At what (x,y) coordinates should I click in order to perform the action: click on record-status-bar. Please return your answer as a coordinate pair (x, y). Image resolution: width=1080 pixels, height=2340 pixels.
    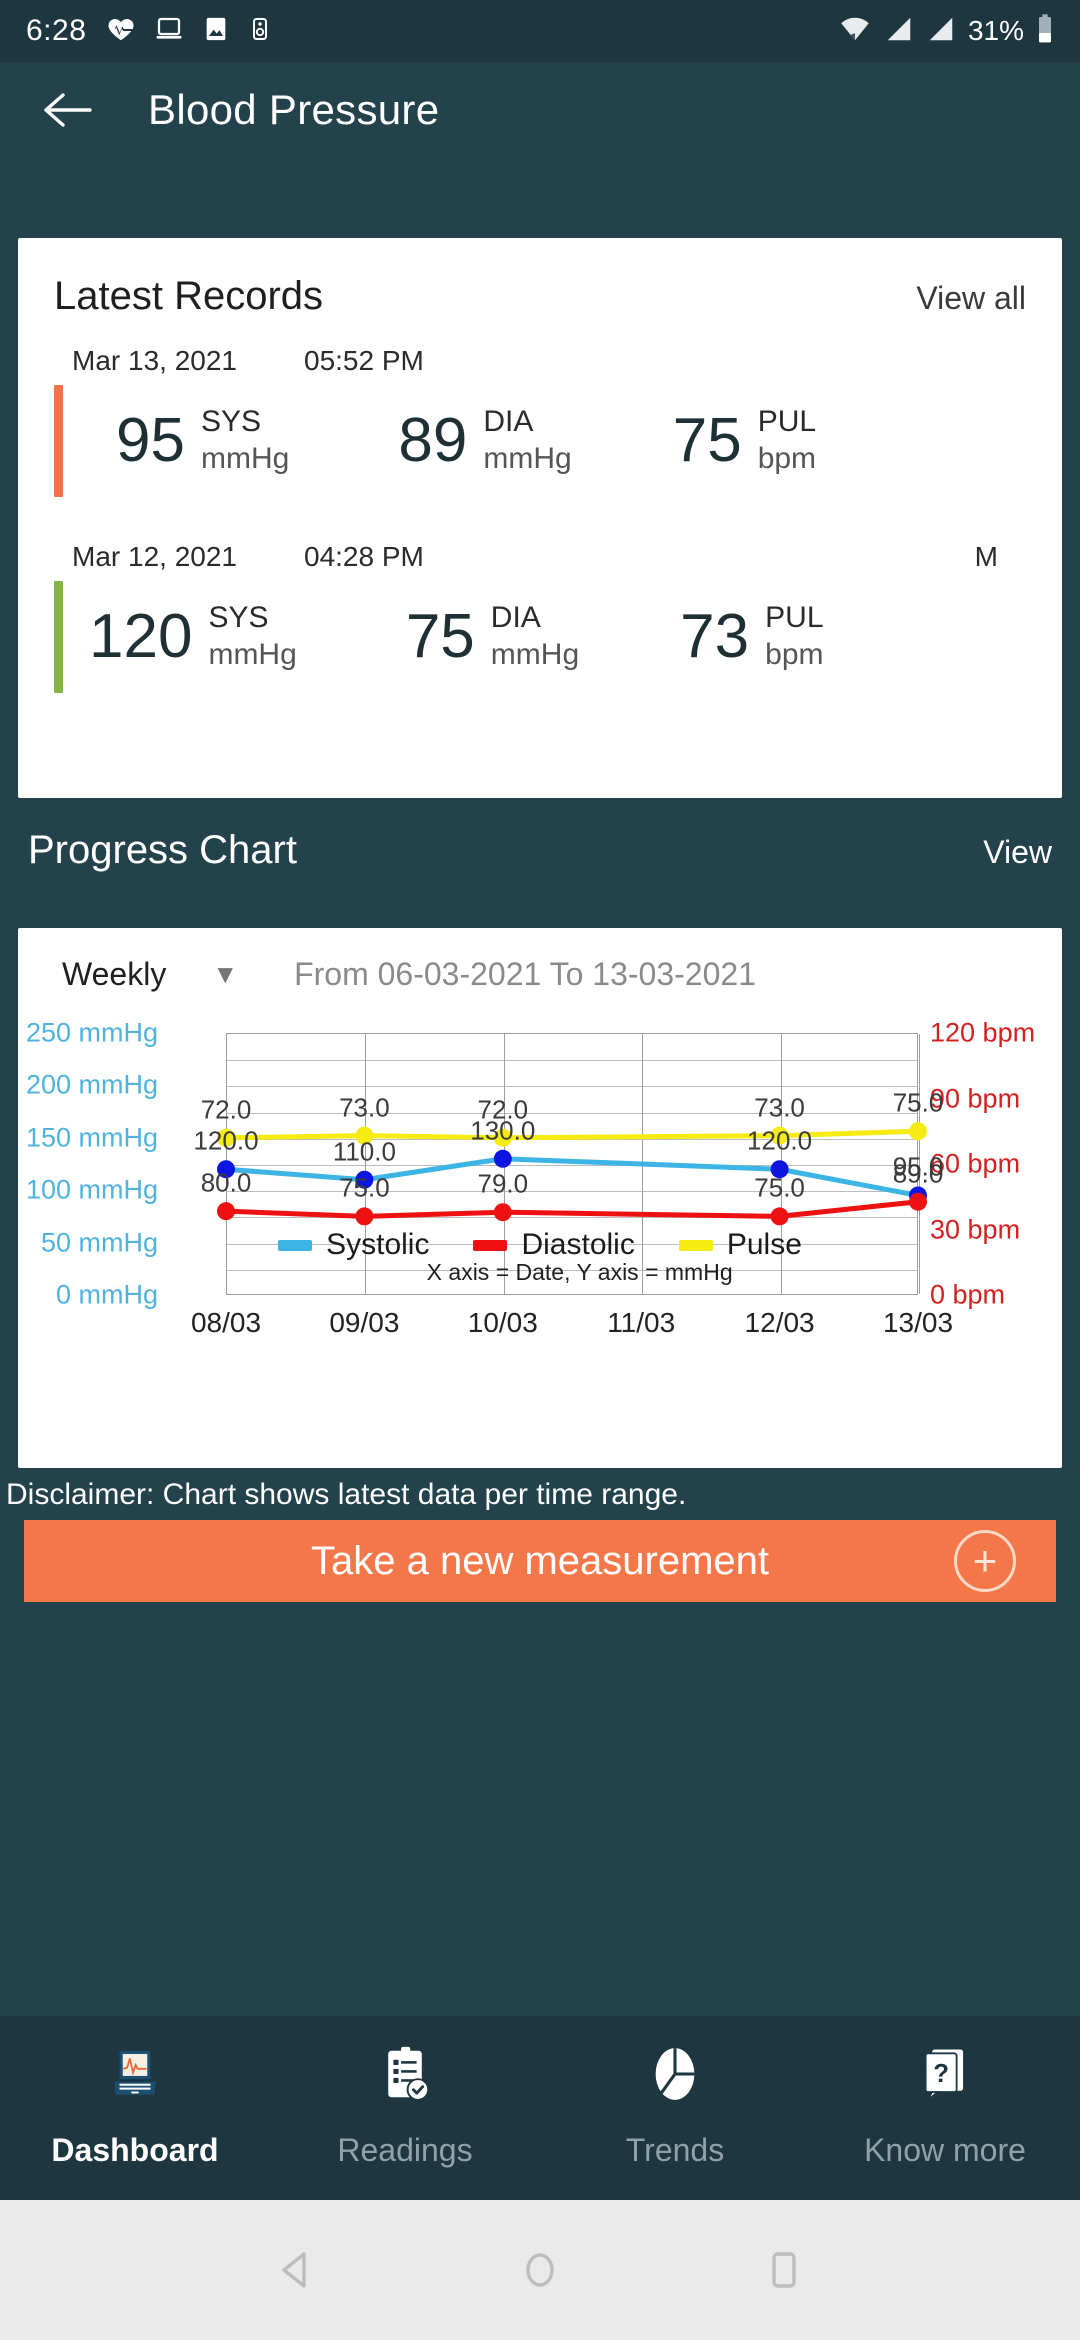
    Looking at the image, I should click on (58, 637).